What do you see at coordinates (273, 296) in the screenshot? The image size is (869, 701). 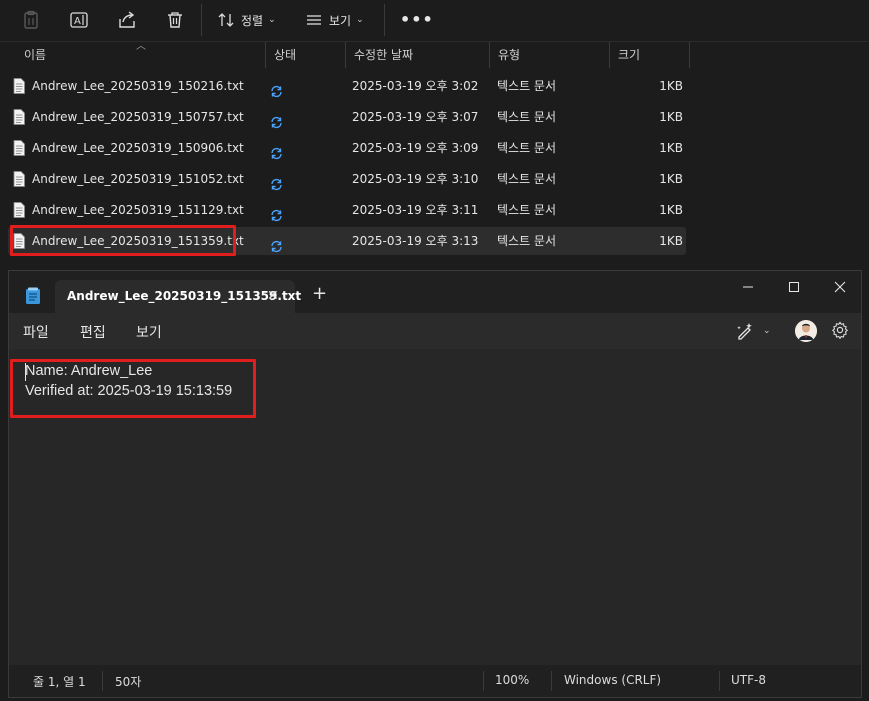 I see `close-tab-icon: ✕` at bounding box center [273, 296].